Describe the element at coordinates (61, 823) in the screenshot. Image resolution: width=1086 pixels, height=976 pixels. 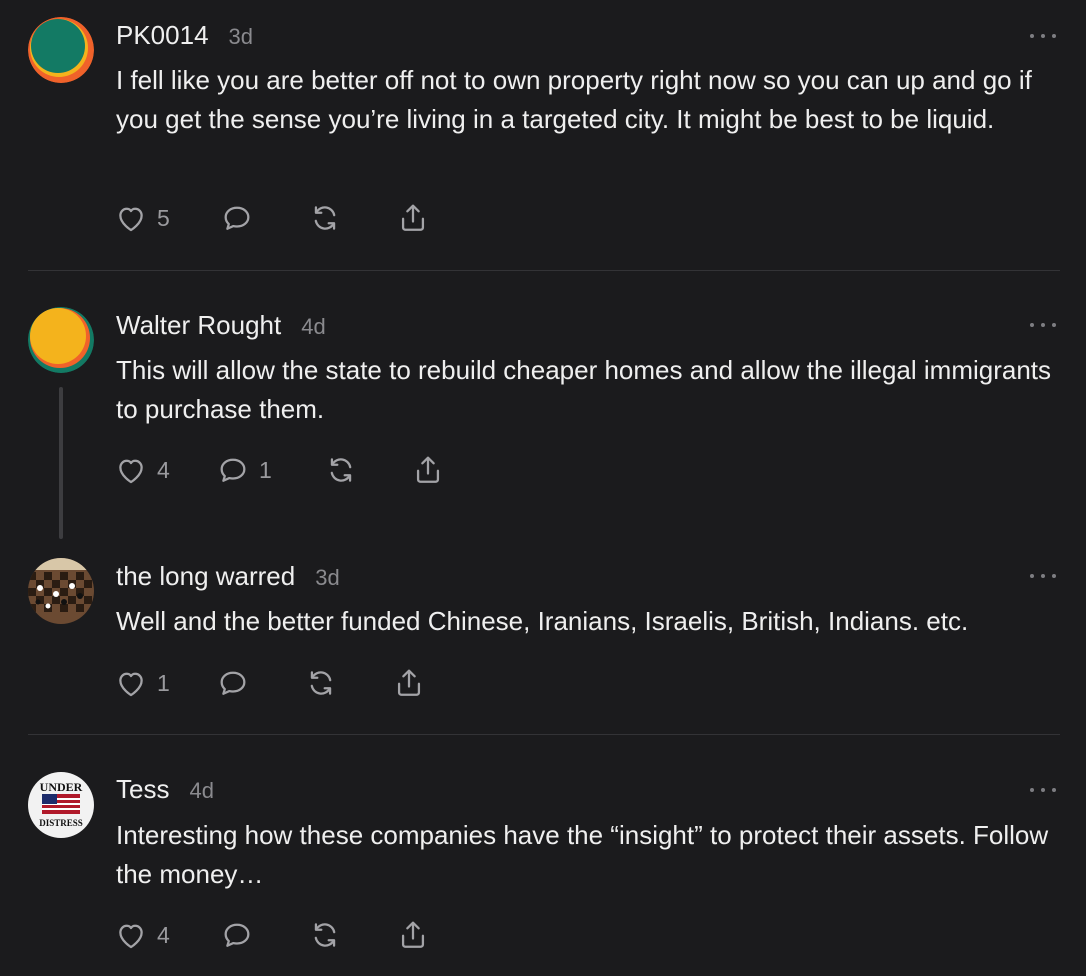
I see `avatar-text-bottom: DISTRESS` at that location.